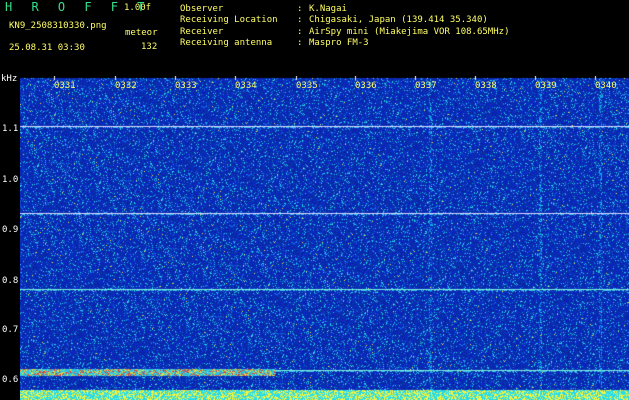 The width and height of the screenshot is (629, 400). What do you see at coordinates (10, 380) in the screenshot?
I see `y-tick-label: 0.6` at bounding box center [10, 380].